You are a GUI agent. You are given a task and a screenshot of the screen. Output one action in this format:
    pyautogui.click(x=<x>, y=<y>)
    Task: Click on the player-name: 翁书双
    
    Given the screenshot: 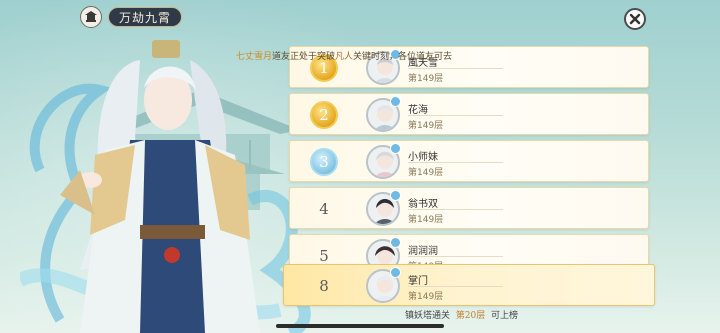 What is the action you would take?
    pyautogui.click(x=423, y=204)
    